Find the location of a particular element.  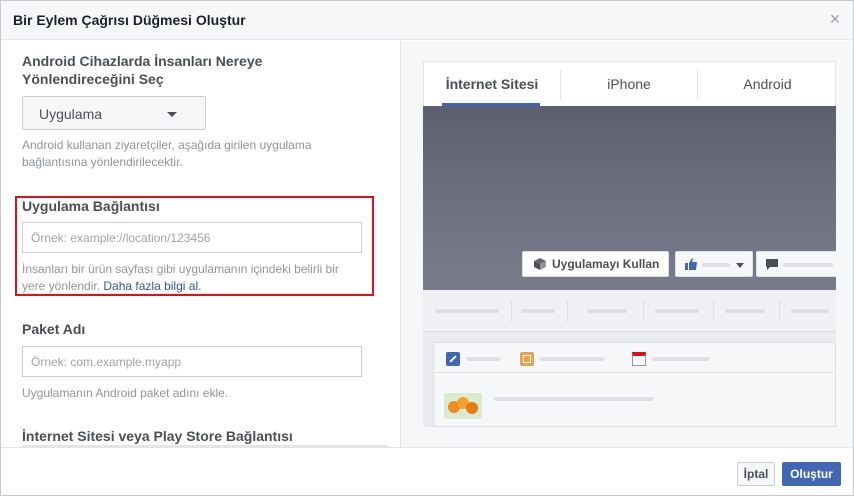

thumbs-up-icon is located at coordinates (691, 264).